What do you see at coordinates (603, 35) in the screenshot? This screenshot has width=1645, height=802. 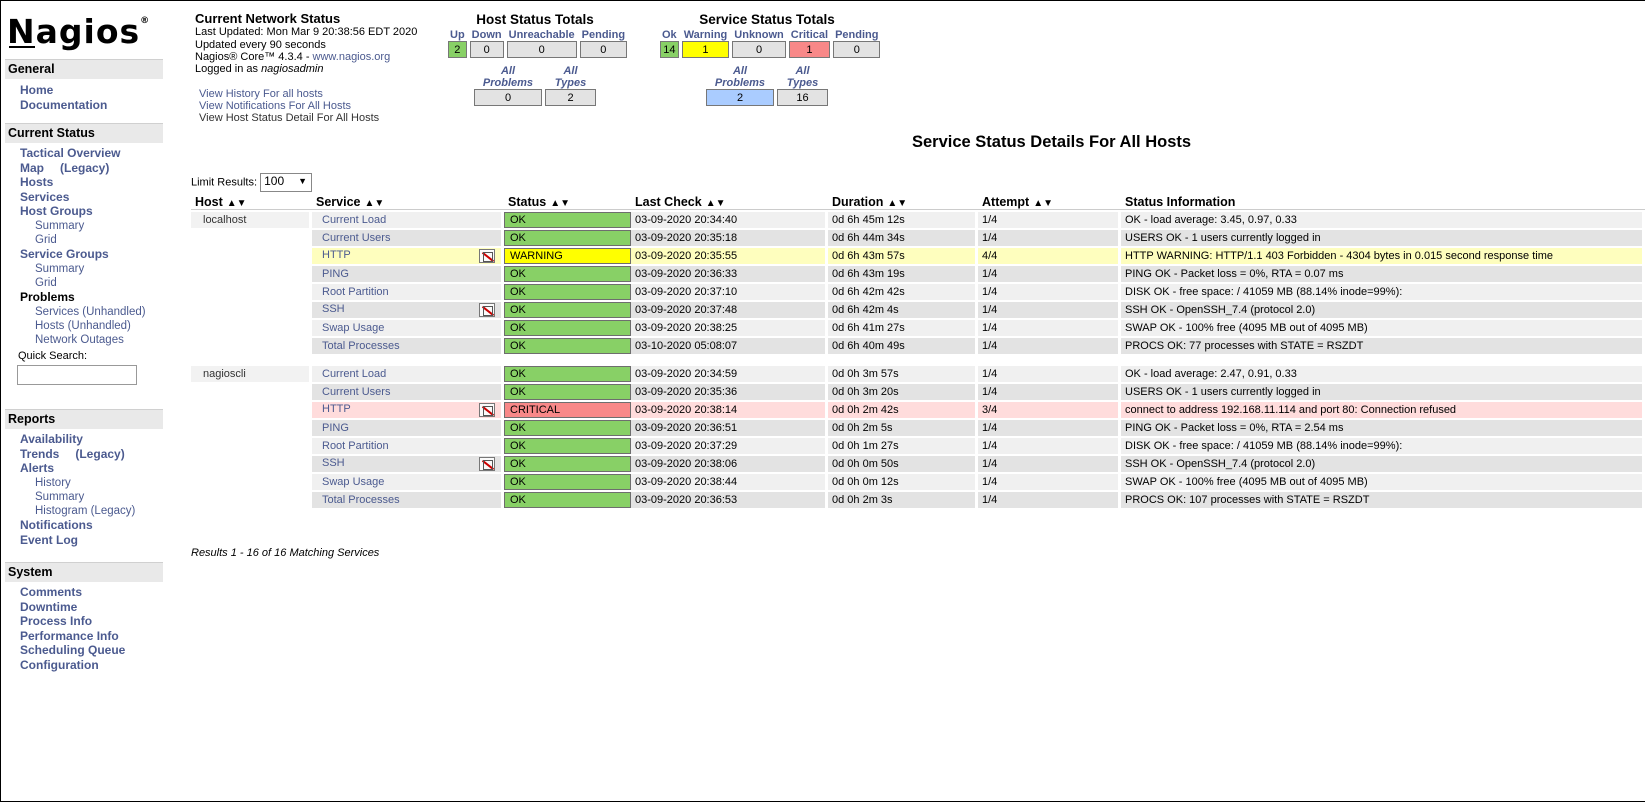 I see `host-pending-label: Pending` at bounding box center [603, 35].